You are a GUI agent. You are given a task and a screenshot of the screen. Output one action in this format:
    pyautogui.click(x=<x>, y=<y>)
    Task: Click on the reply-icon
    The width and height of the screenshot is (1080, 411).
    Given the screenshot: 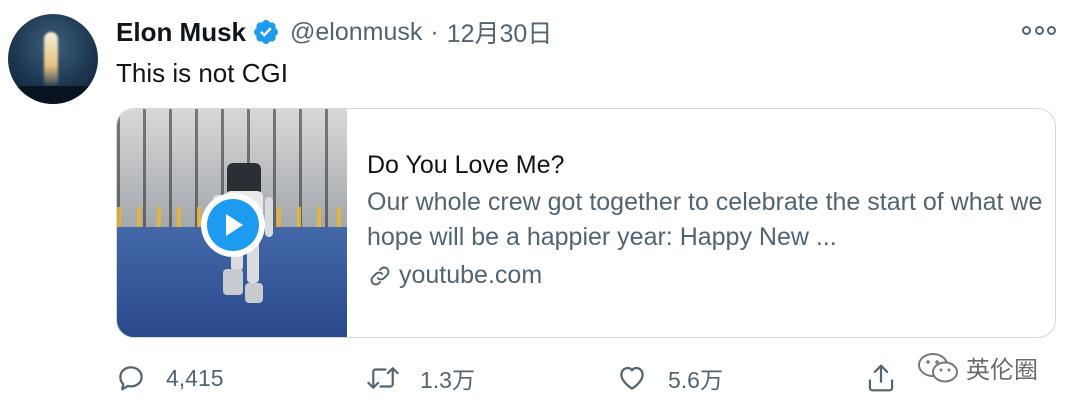 What is the action you would take?
    pyautogui.click(x=131, y=378)
    